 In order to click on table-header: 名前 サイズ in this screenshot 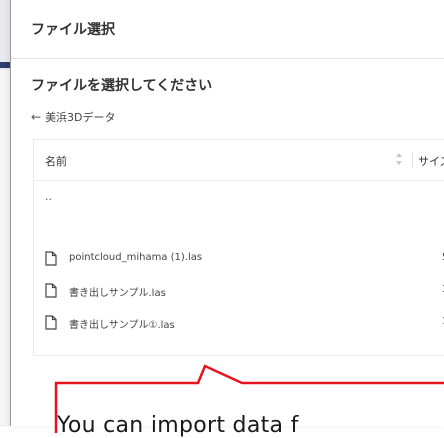, I will do `click(239, 160)`.